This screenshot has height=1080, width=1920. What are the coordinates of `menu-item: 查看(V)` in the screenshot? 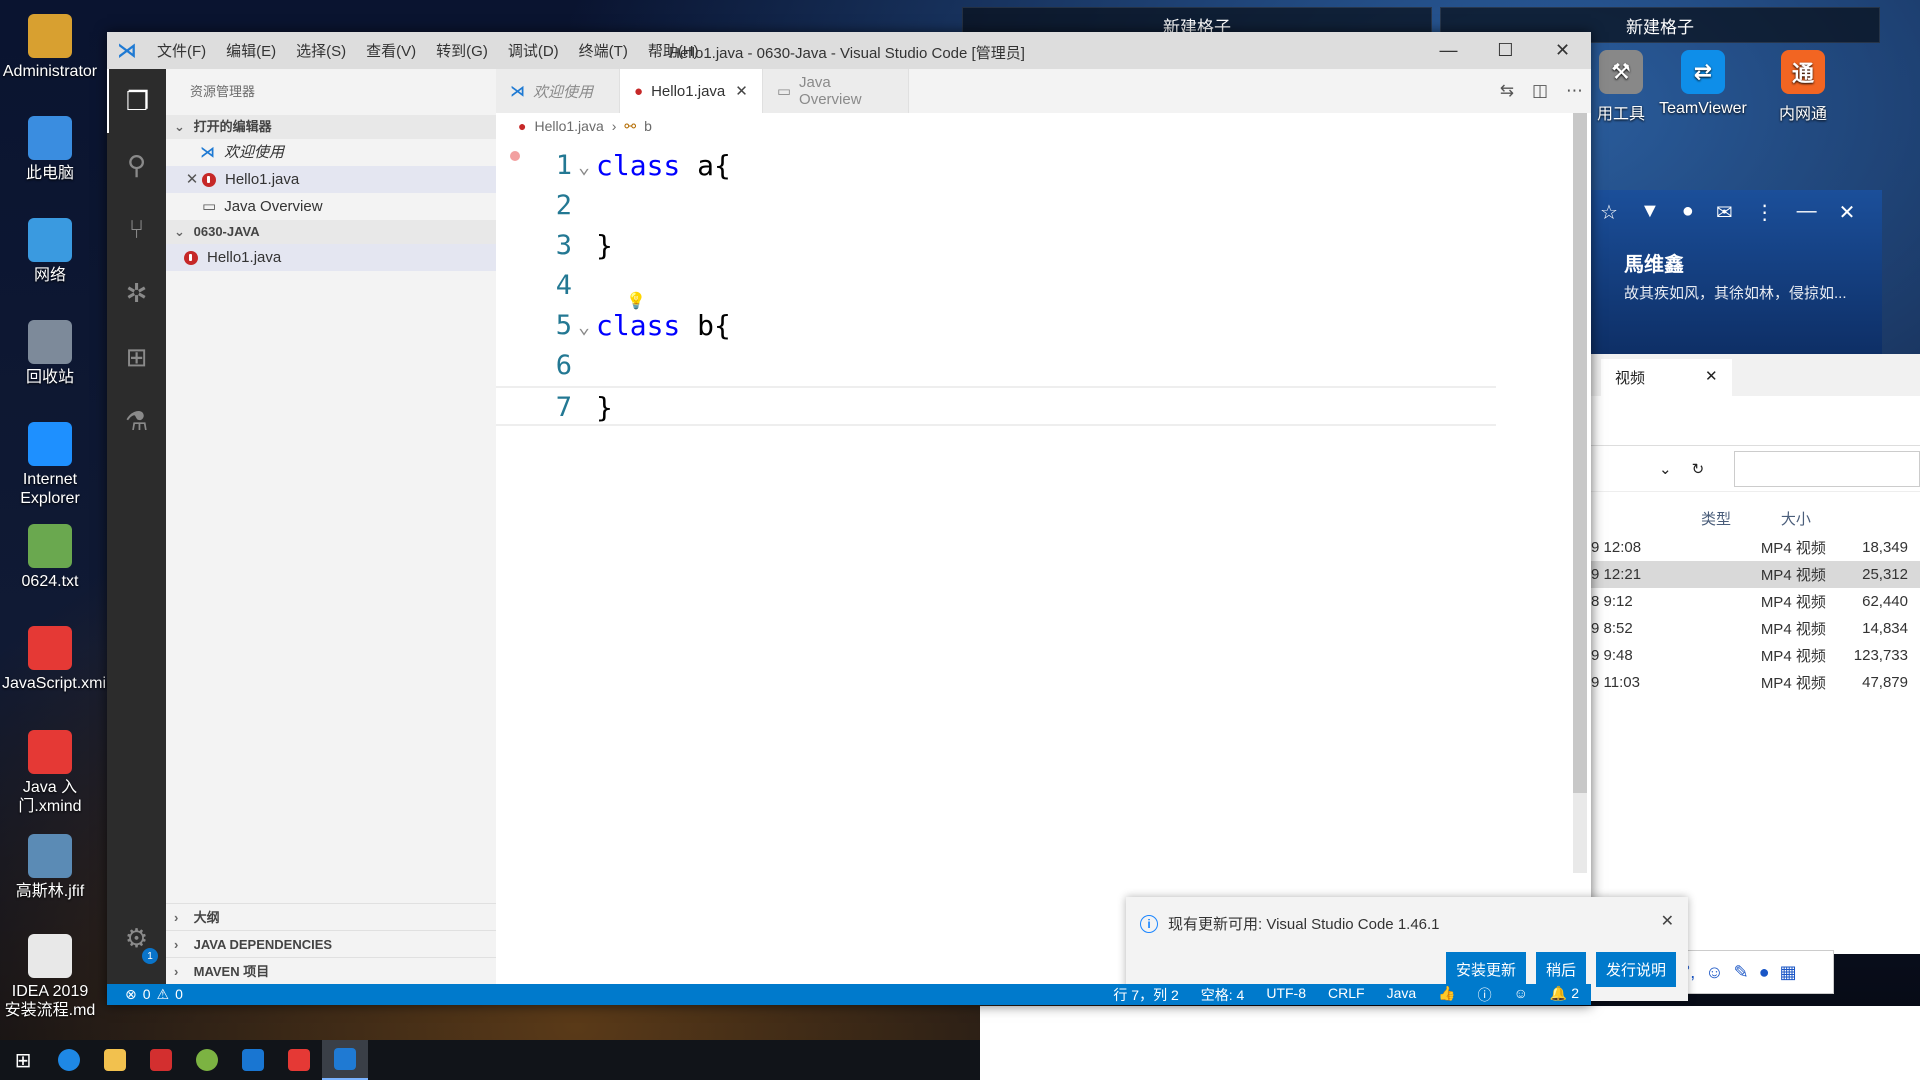 It's located at (391, 50).